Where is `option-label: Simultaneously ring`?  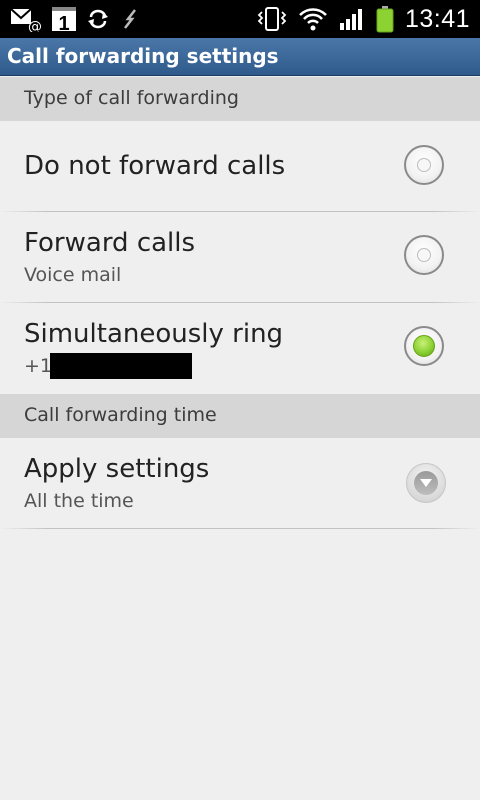 option-label: Simultaneously ring is located at coordinates (154, 334).